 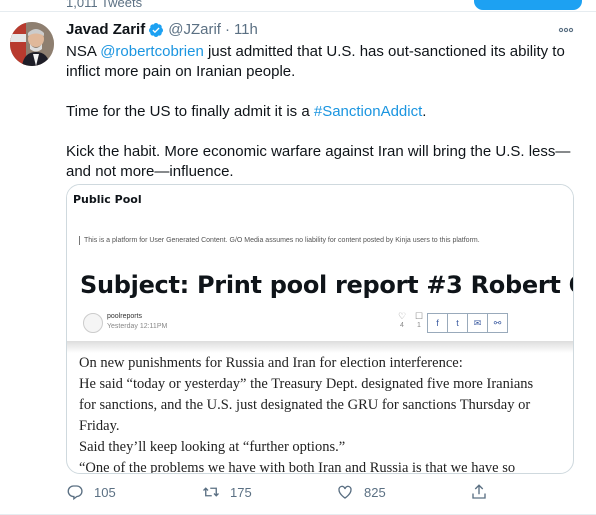 I want to click on card-date: Yesterday 12:11PM, so click(x=137, y=326).